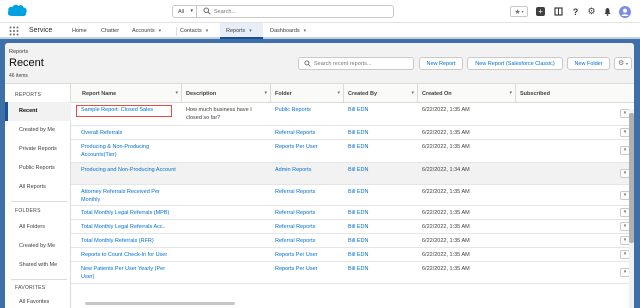 The height and width of the screenshot is (308, 640). Describe the element at coordinates (34, 302) in the screenshot. I see `sidebar-item-label: All Favorites` at that location.